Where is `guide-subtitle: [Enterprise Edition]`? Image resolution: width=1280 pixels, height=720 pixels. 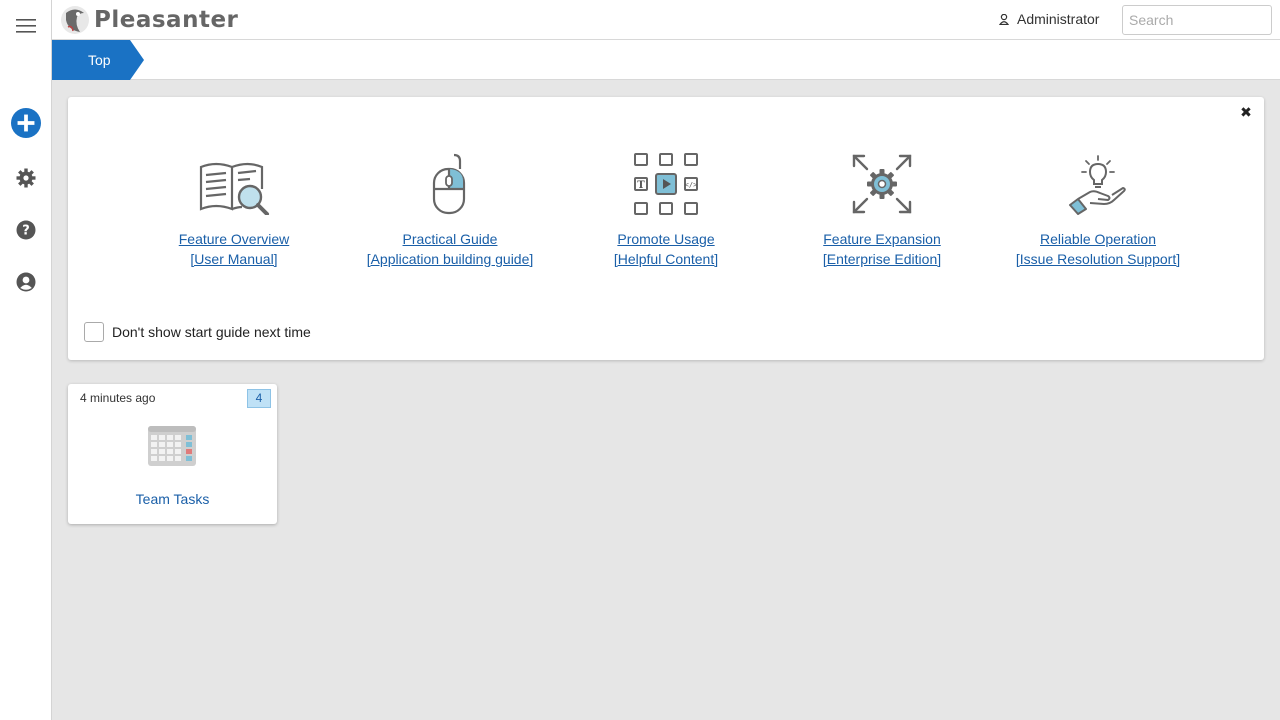 guide-subtitle: [Enterprise Edition] is located at coordinates (882, 259).